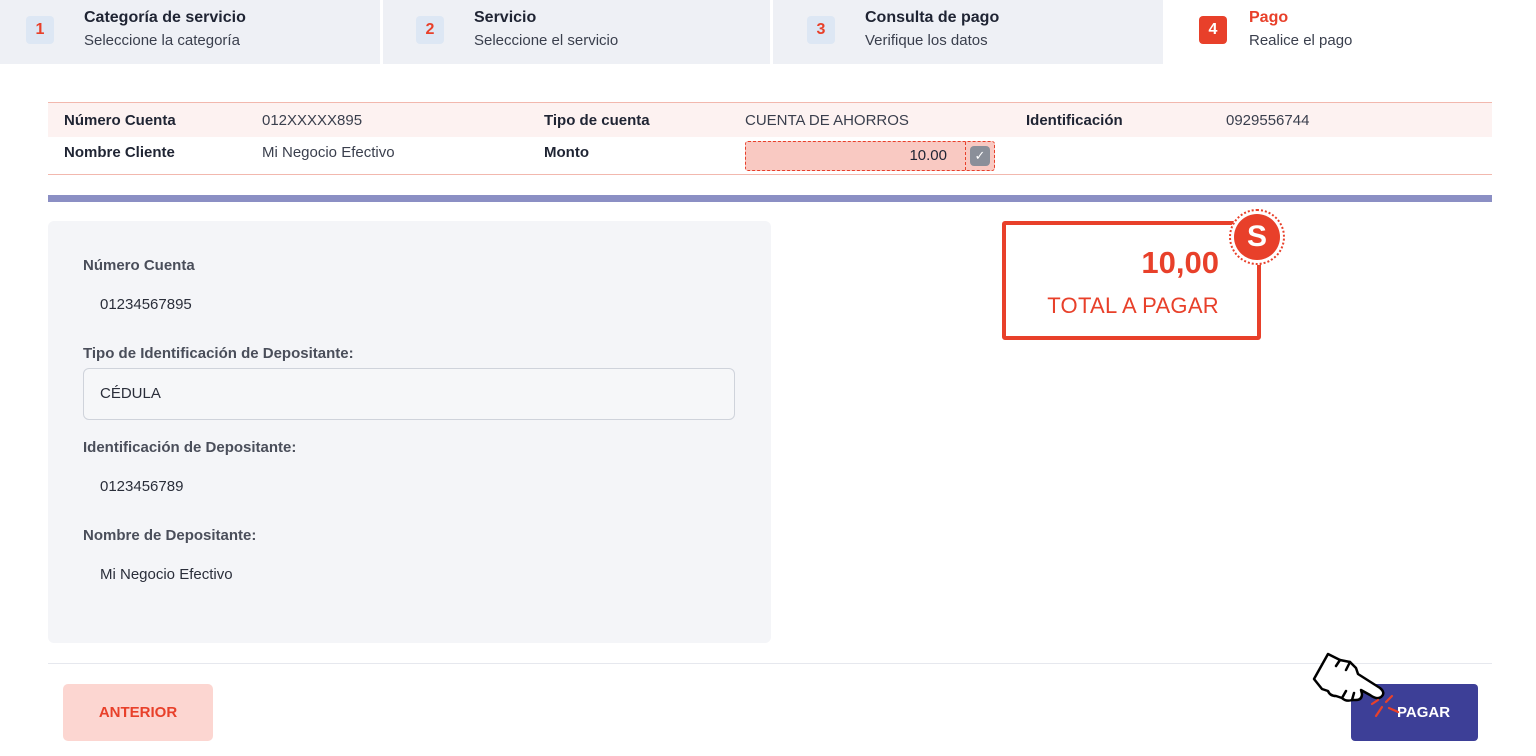 The width and height of the screenshot is (1536, 756). I want to click on section-divider, so click(770, 198).